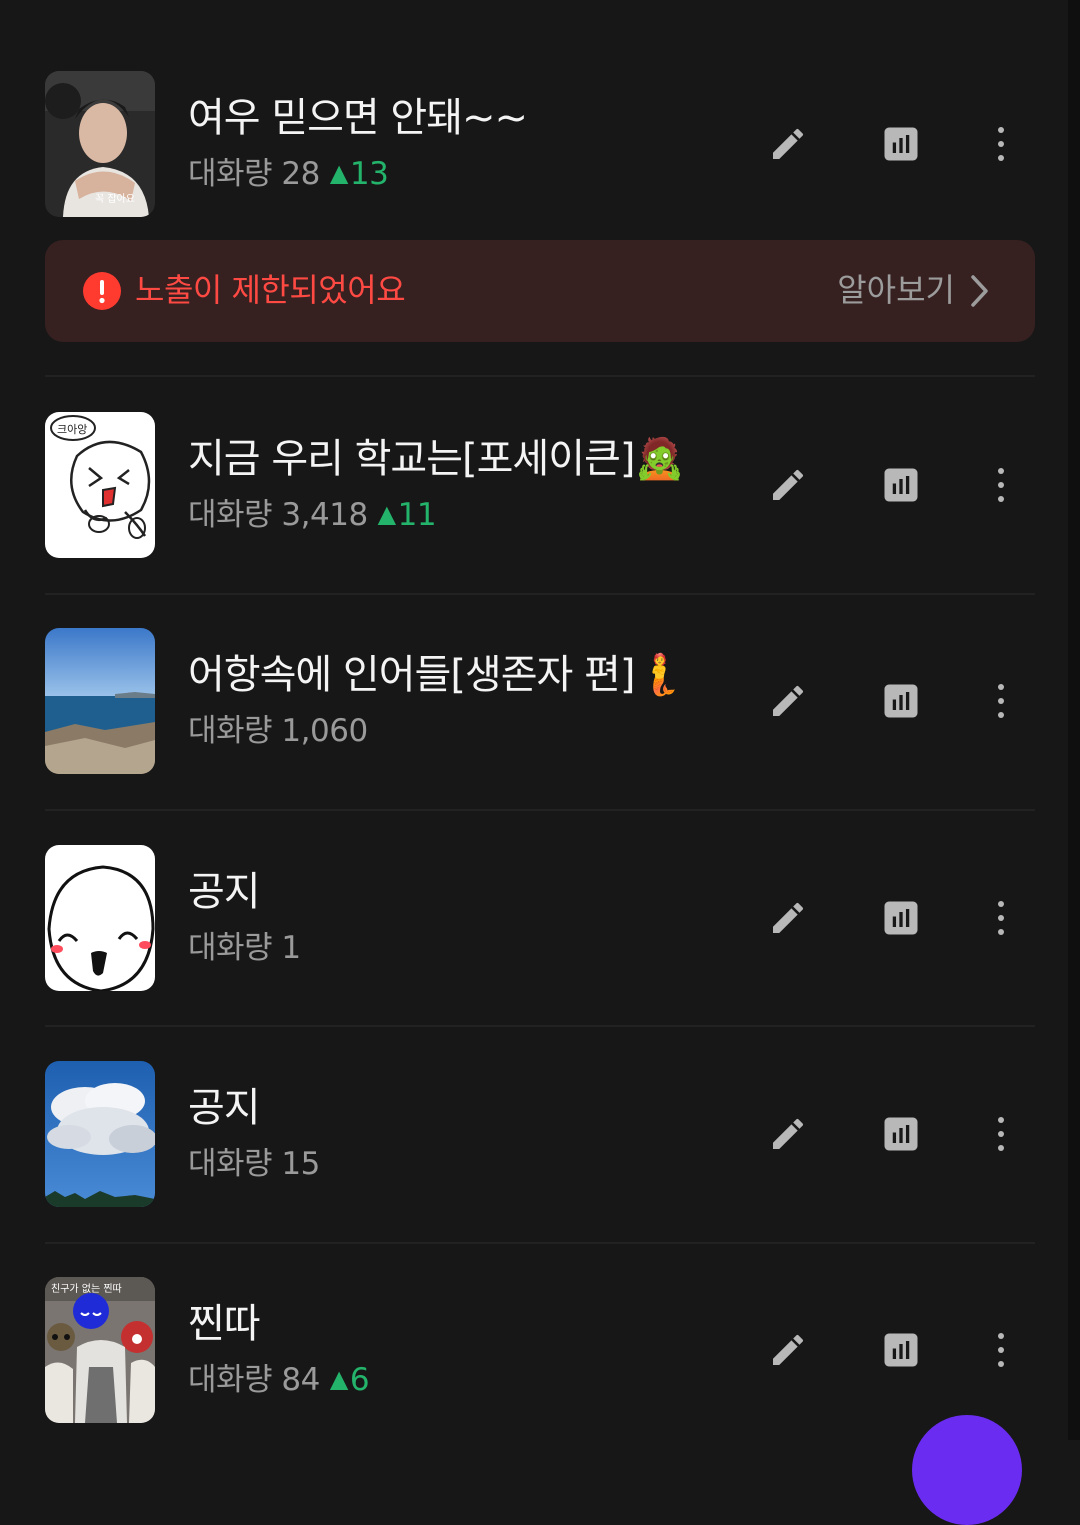 This screenshot has width=1080, height=1525. What do you see at coordinates (100, 485) in the screenshot?
I see `thumbnail: 크아앙` at bounding box center [100, 485].